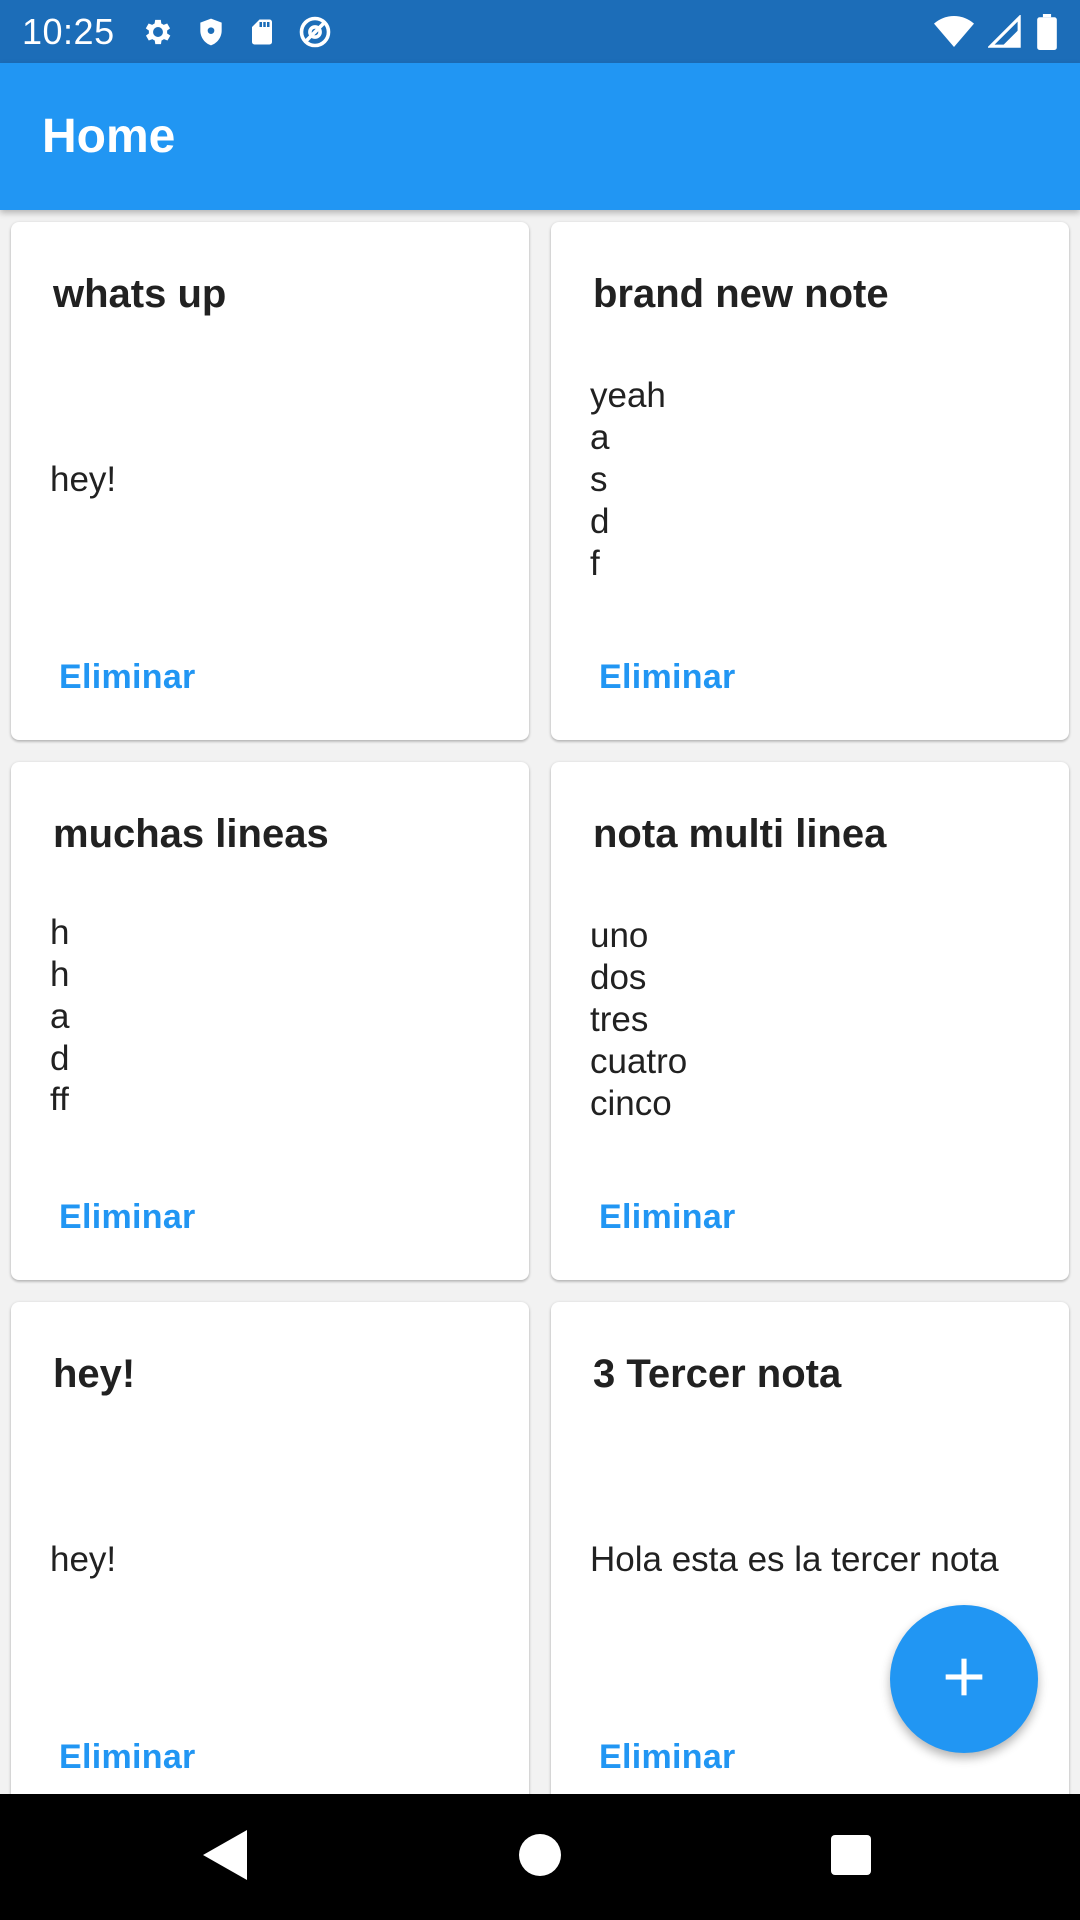 Image resolution: width=1080 pixels, height=1920 pixels. What do you see at coordinates (540, 31) in the screenshot?
I see `status-bar: 10:25` at bounding box center [540, 31].